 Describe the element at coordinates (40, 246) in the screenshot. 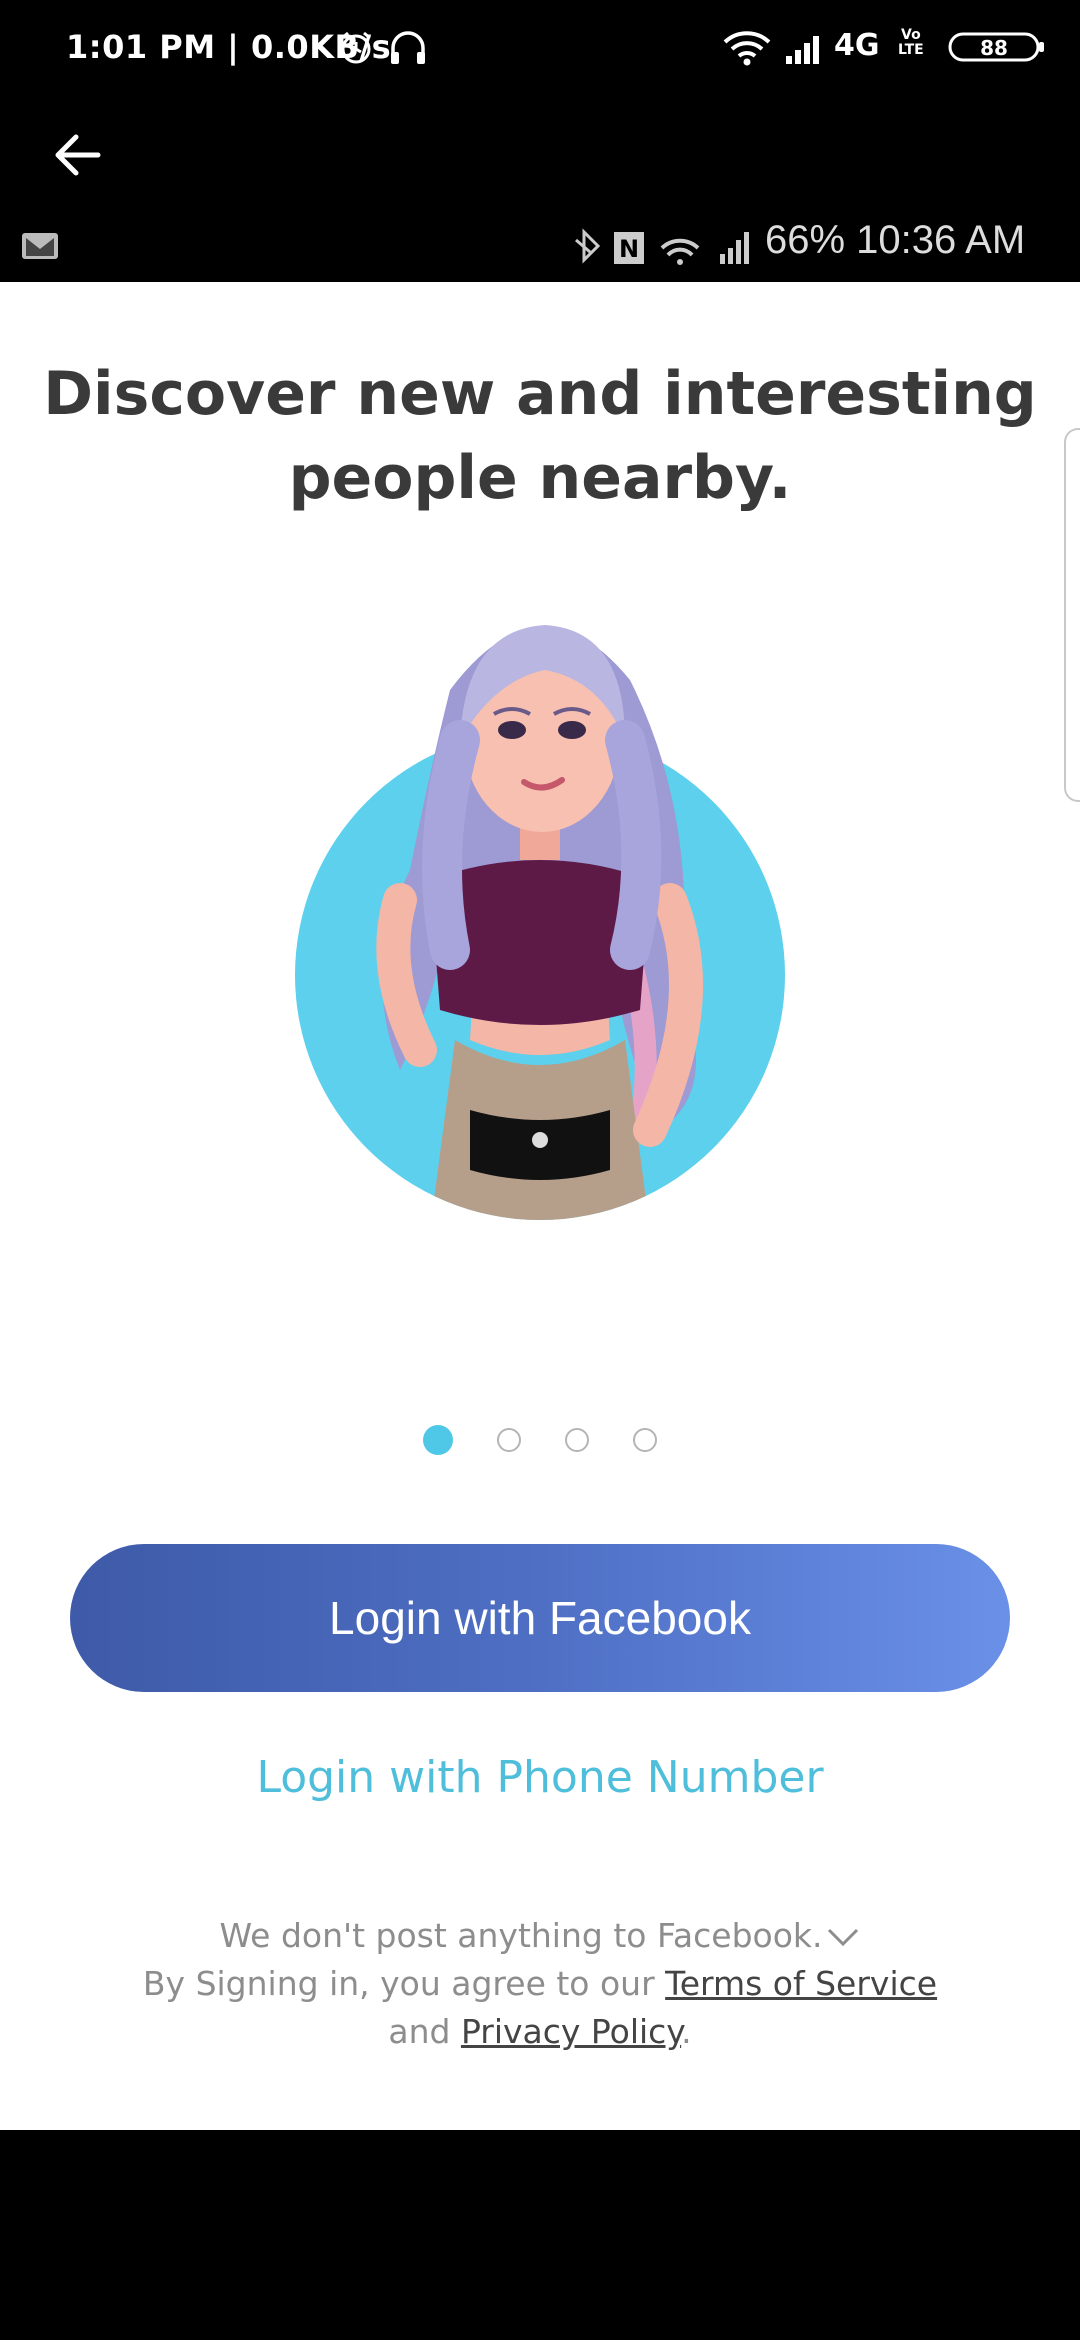

I see `mail-icon` at that location.